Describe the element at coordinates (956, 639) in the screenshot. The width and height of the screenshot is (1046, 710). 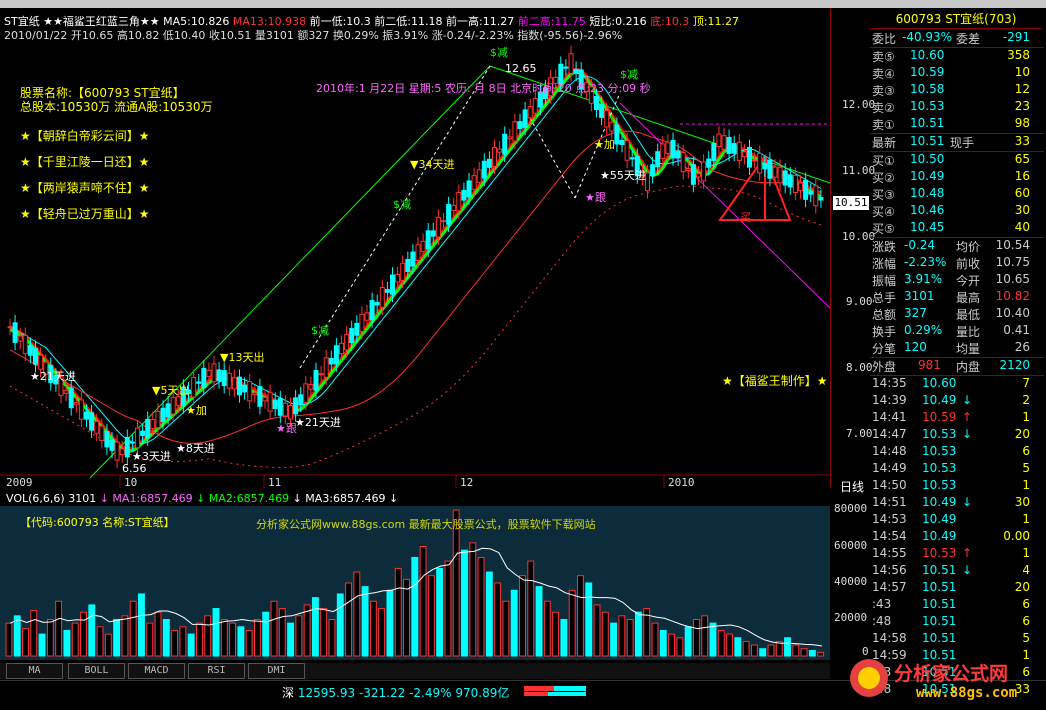
I see `tick-row: 14:58 10.51 5` at that location.